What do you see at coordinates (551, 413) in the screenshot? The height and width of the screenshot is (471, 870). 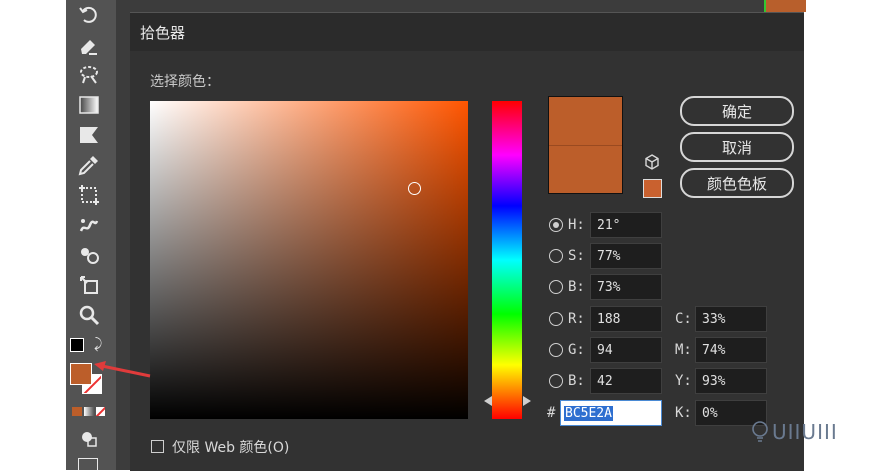 I see `hex-label: #` at bounding box center [551, 413].